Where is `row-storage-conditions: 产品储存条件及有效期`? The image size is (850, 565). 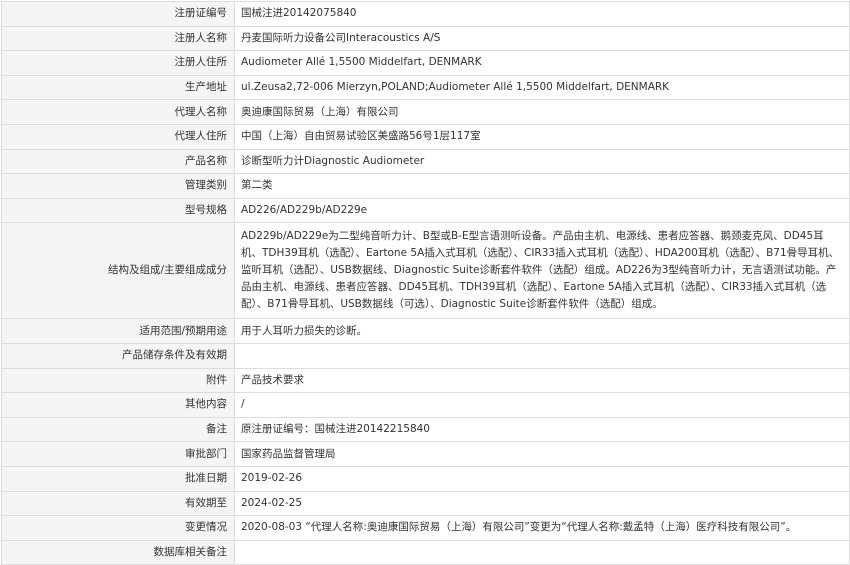
row-storage-conditions: 产品储存条件及有效期 is located at coordinates (425, 355).